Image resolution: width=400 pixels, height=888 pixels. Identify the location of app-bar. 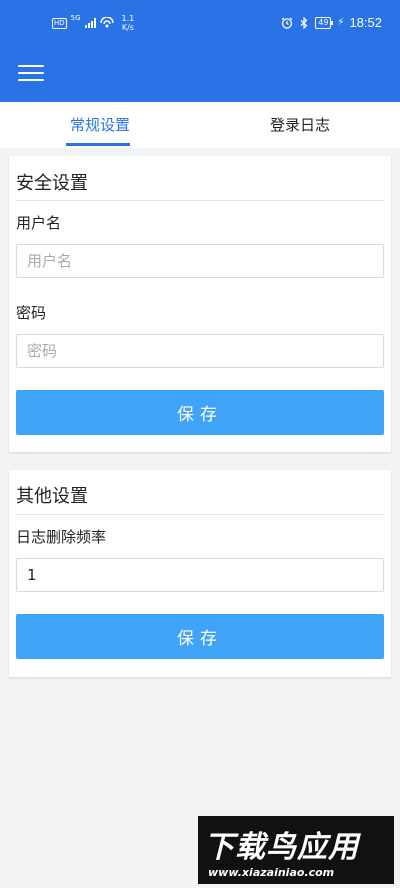
(200, 75).